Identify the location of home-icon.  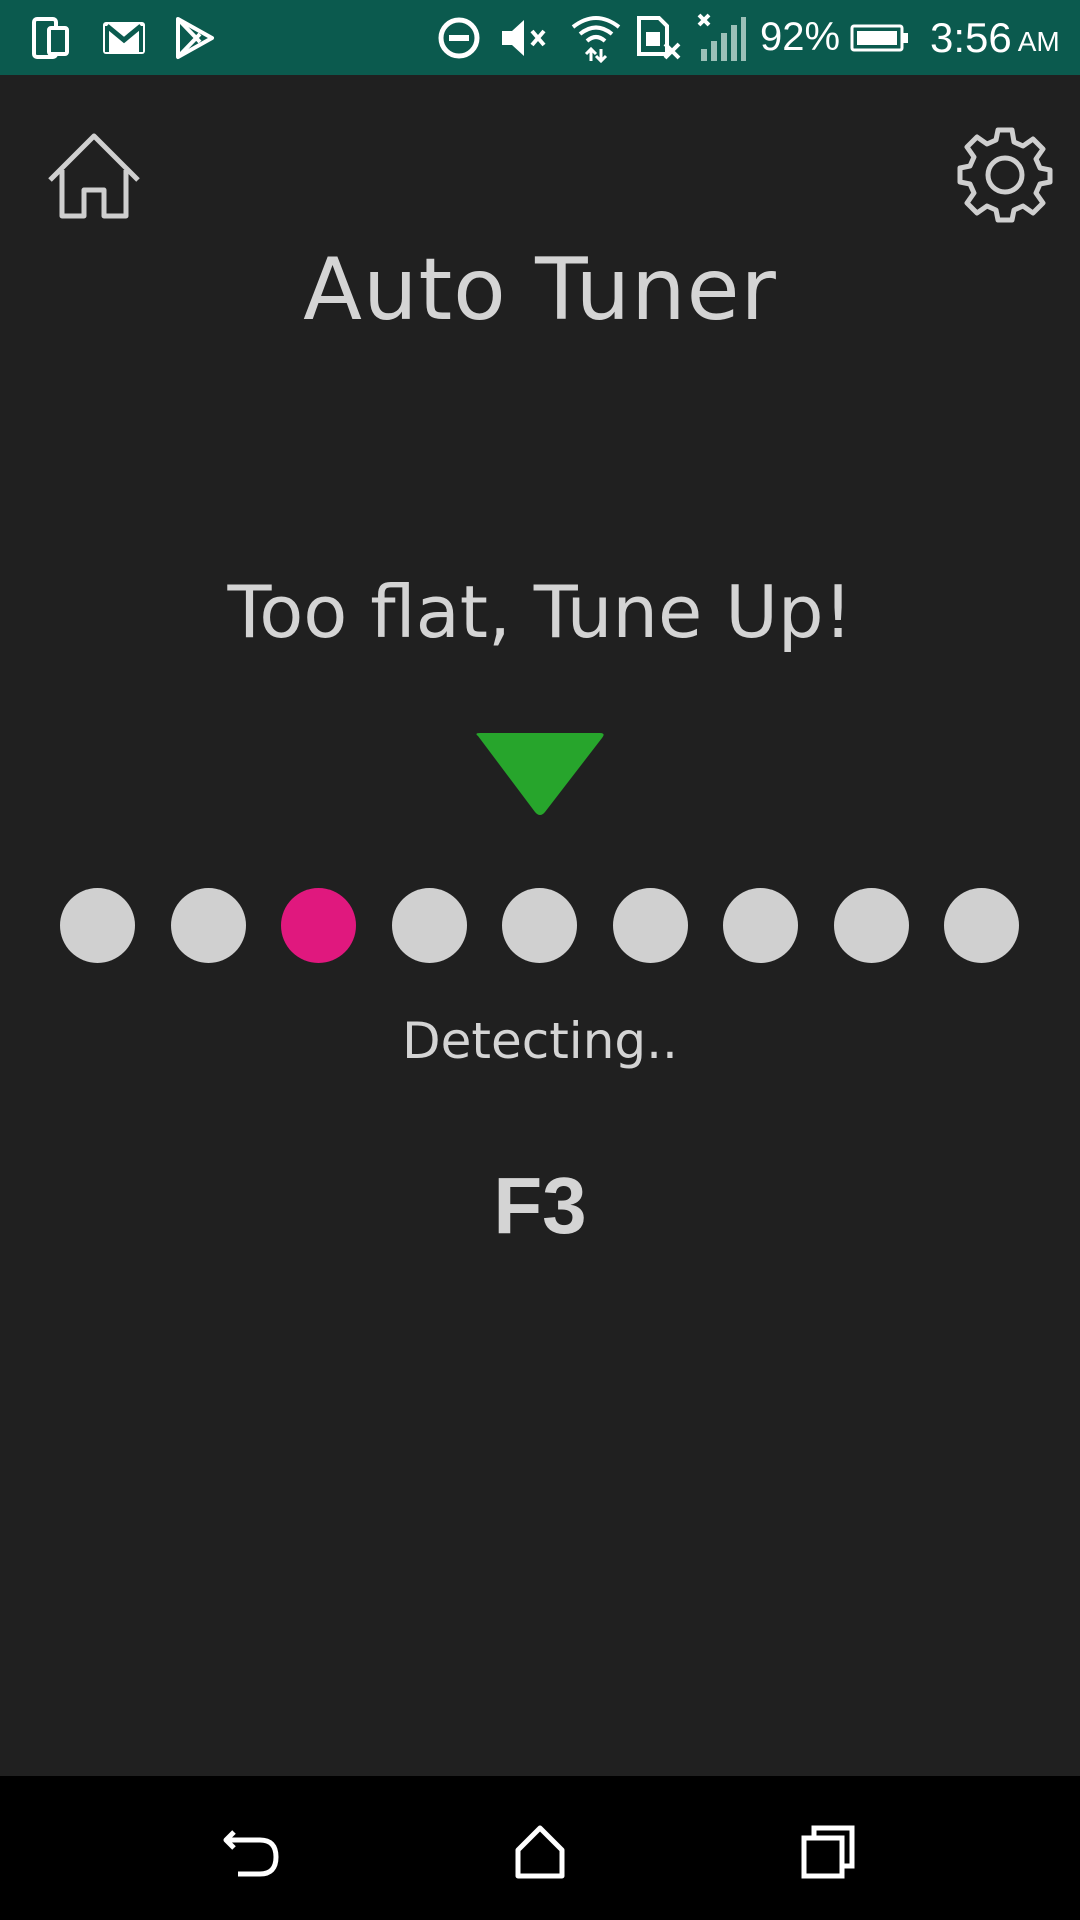
(94, 176).